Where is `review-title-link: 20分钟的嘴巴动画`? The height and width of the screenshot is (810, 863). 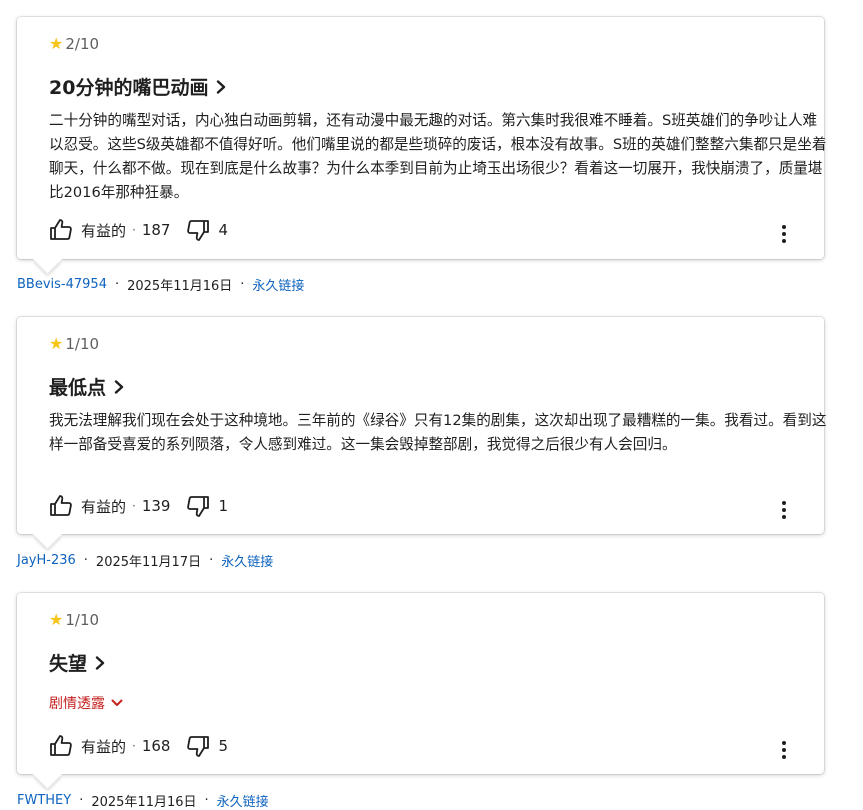
review-title-link: 20分钟的嘴巴动画 is located at coordinates (138, 86).